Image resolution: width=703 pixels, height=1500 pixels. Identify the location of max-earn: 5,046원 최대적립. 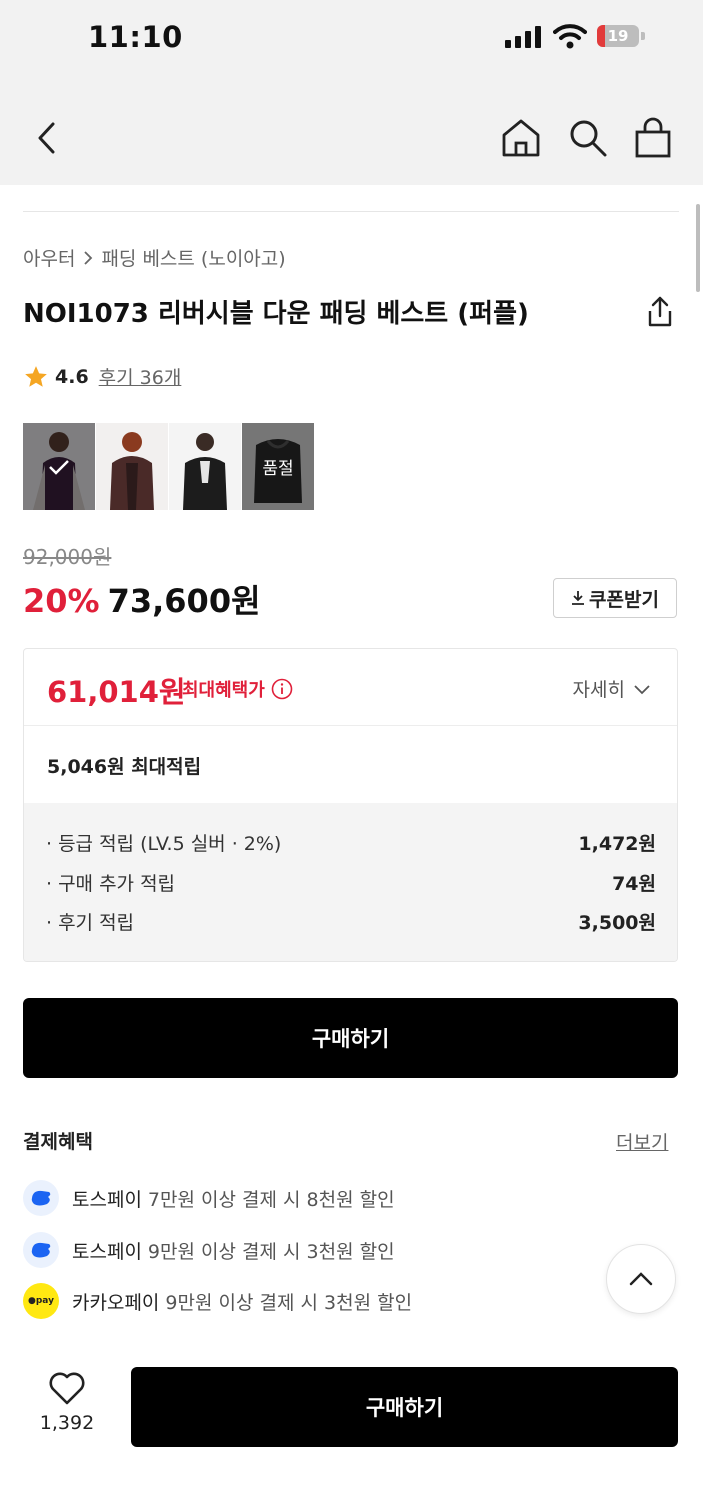
(124, 767).